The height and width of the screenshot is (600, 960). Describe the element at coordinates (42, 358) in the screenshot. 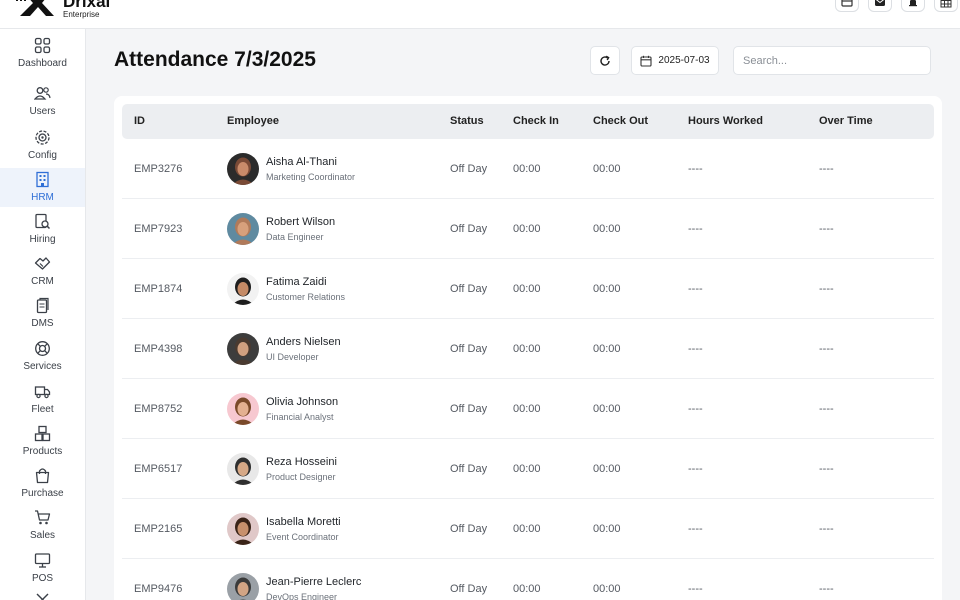

I see `sidebar-item-services: Services` at that location.